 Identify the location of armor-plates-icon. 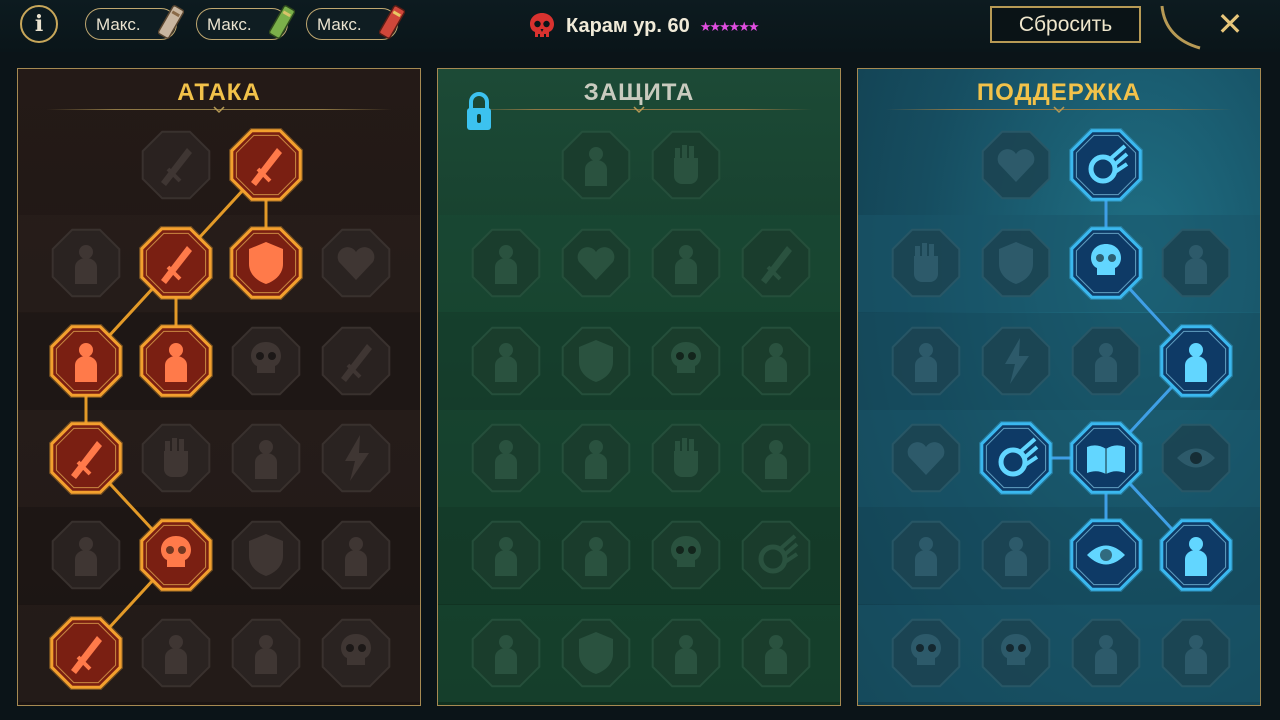
(596, 165).